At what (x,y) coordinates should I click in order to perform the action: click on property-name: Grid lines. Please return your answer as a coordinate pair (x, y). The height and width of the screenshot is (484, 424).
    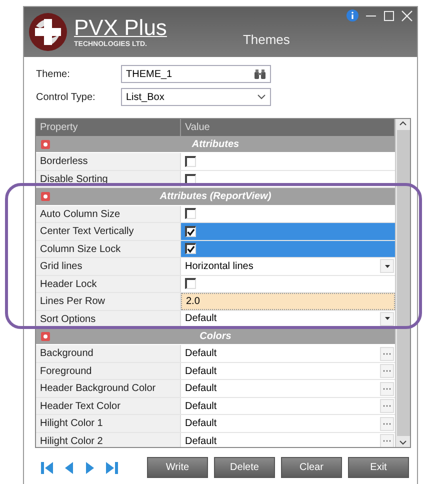
    Looking at the image, I should click on (108, 266).